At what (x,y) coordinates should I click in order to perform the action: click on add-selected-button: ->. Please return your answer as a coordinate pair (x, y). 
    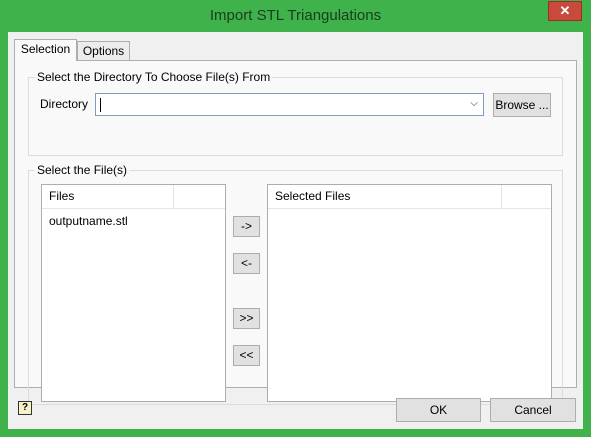
    Looking at the image, I should click on (246, 226).